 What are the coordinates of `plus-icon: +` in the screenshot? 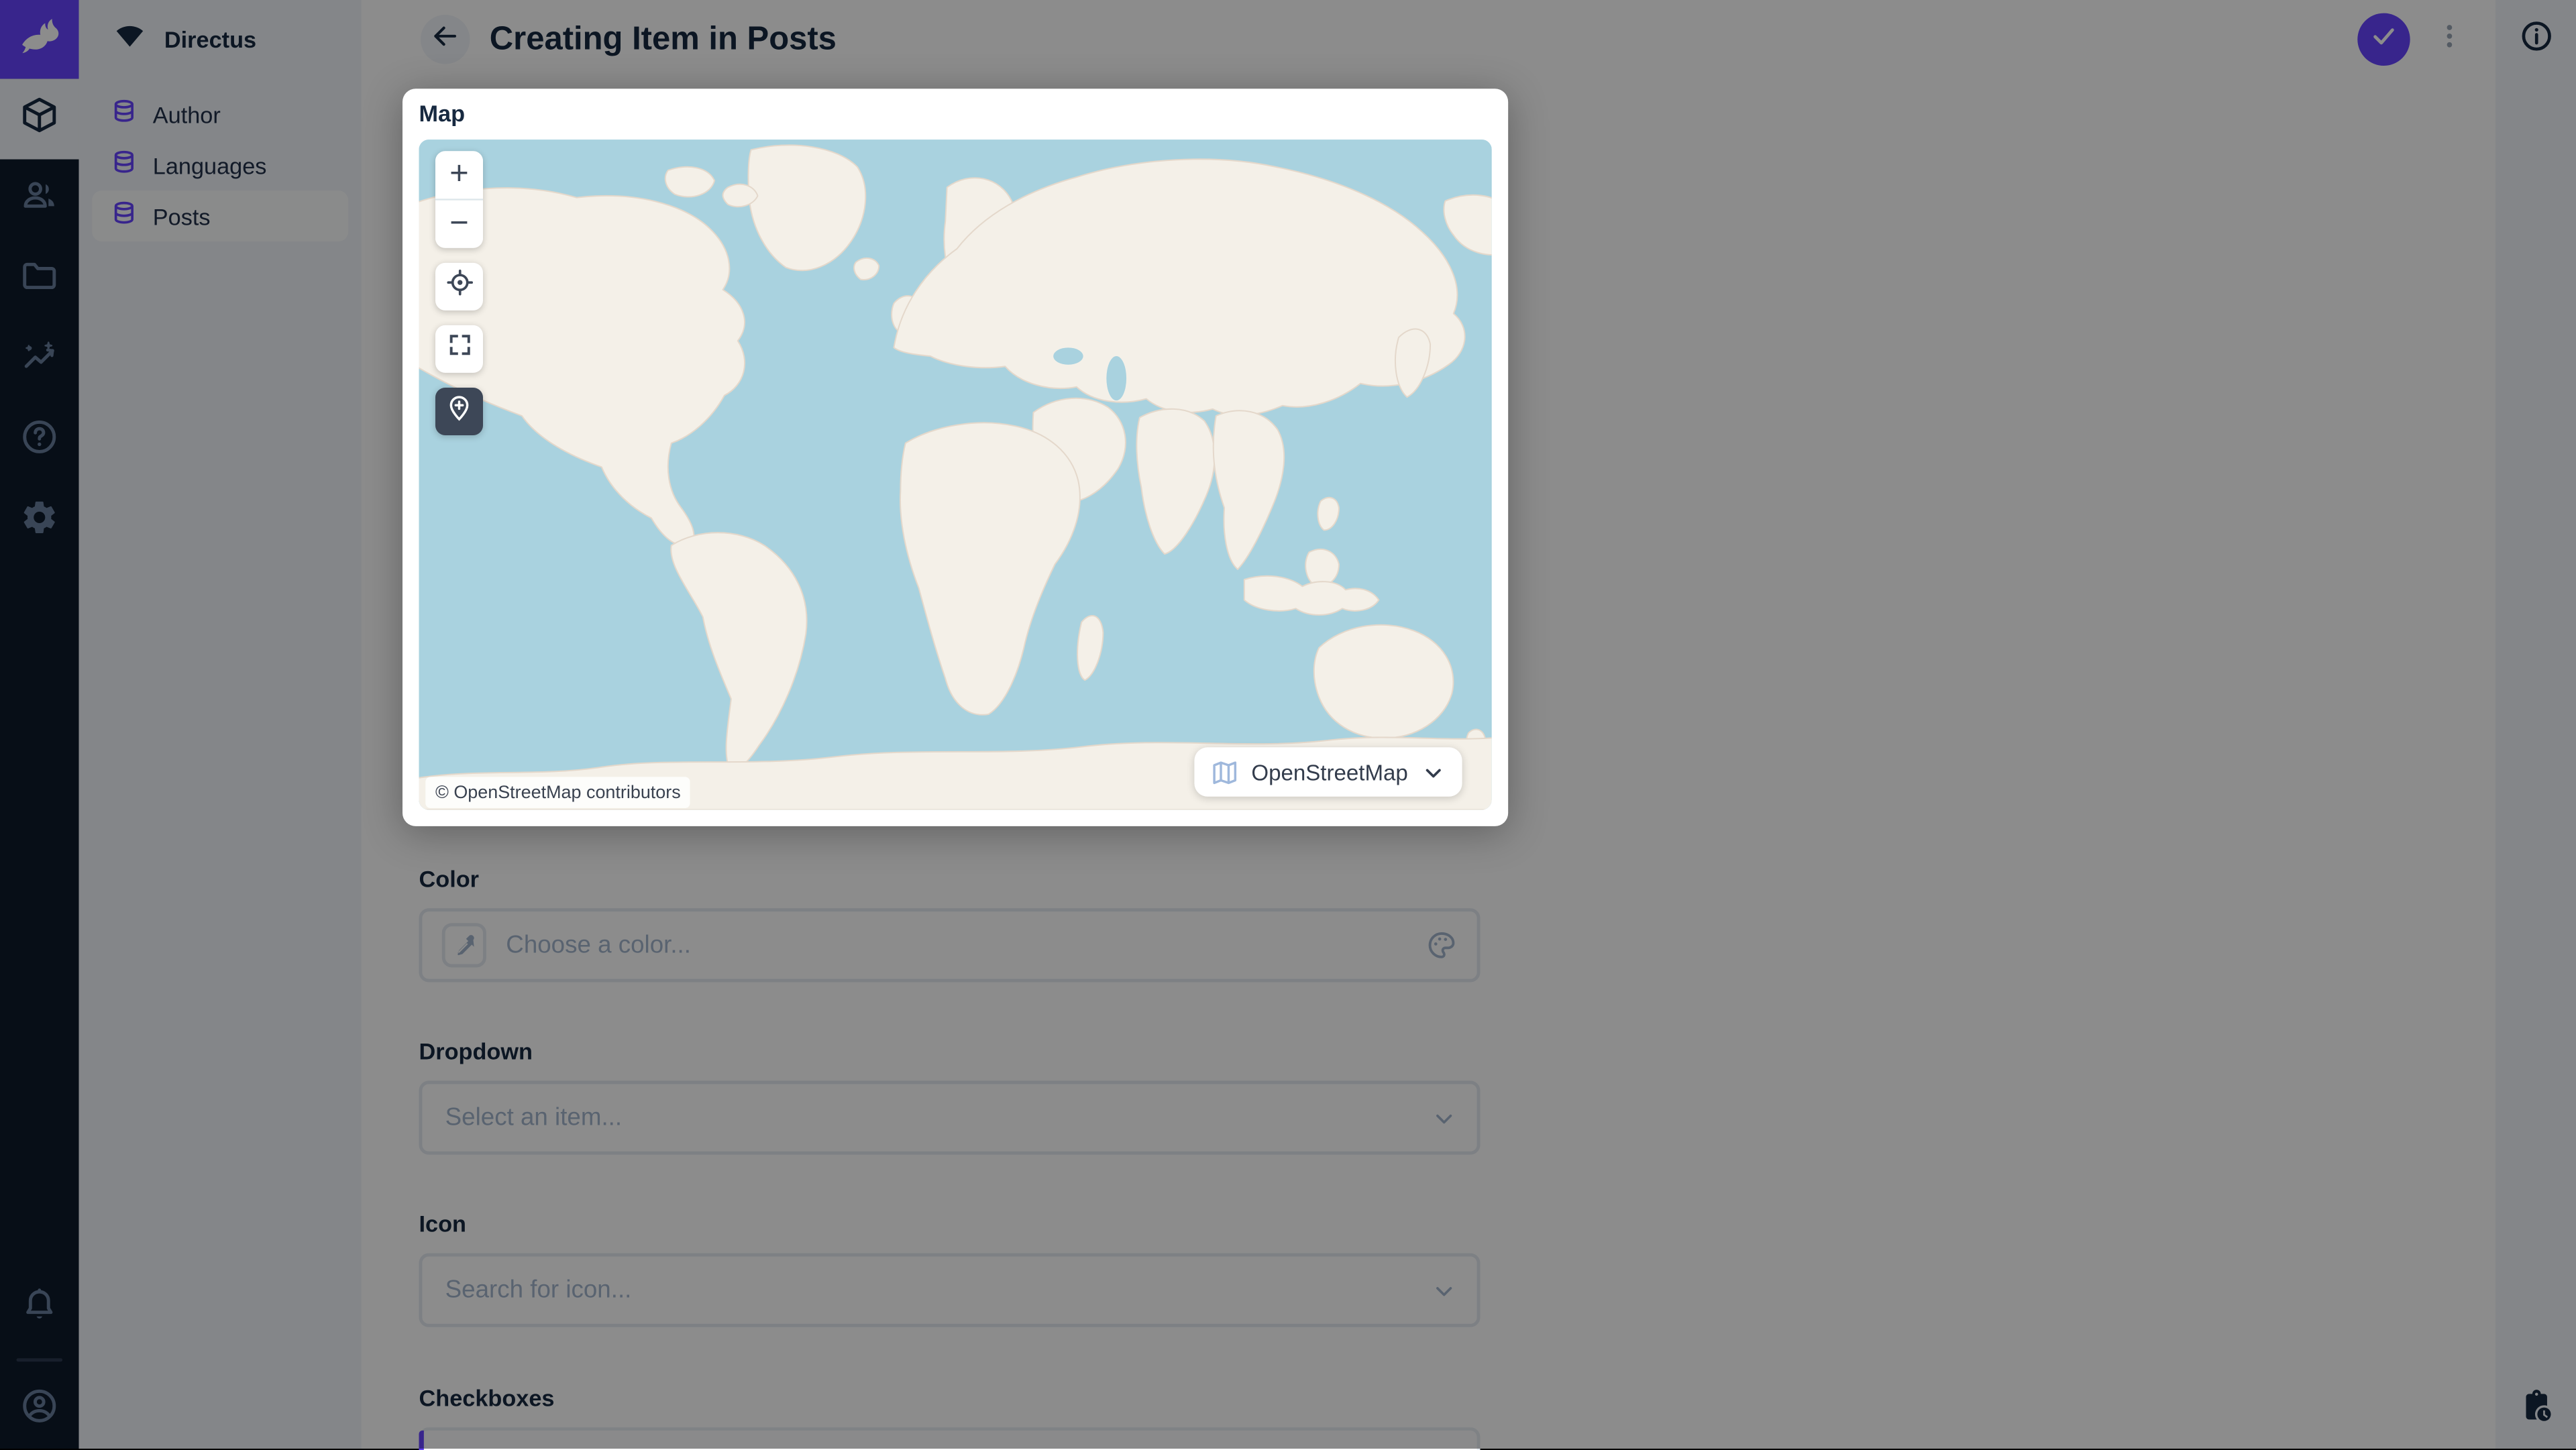 It's located at (459, 173).